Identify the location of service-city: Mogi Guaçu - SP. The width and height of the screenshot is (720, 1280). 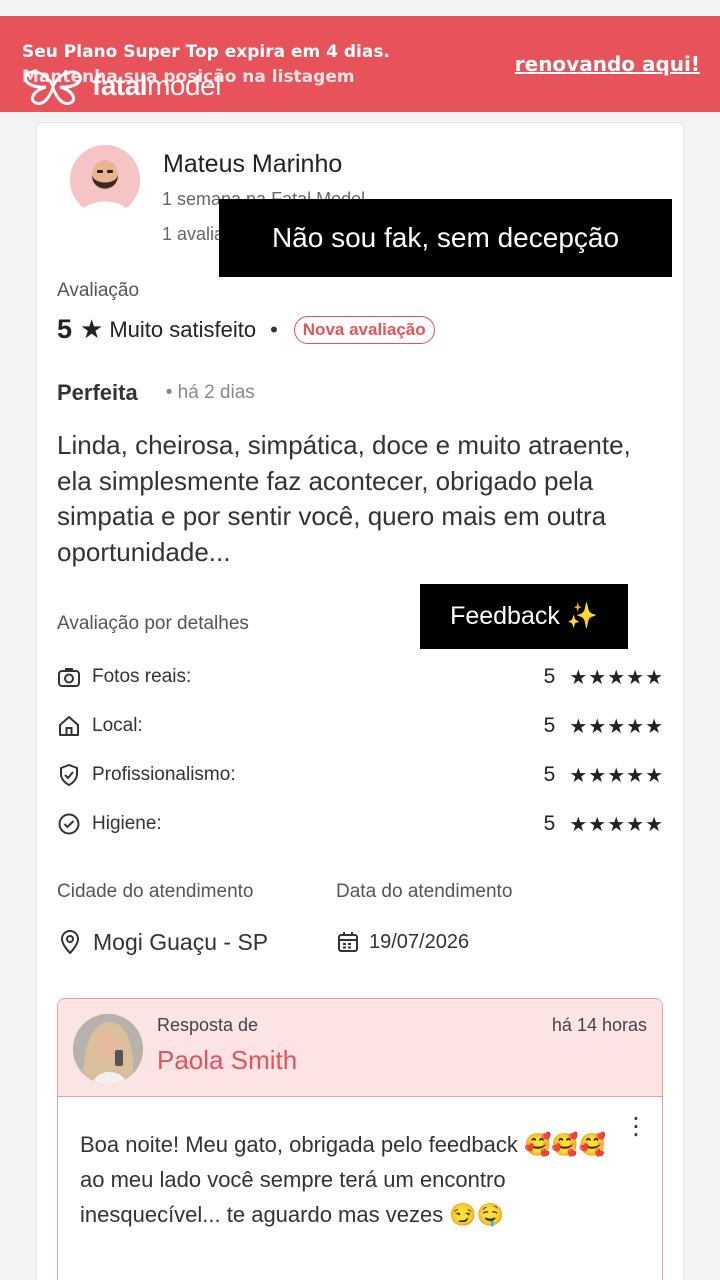
(163, 942).